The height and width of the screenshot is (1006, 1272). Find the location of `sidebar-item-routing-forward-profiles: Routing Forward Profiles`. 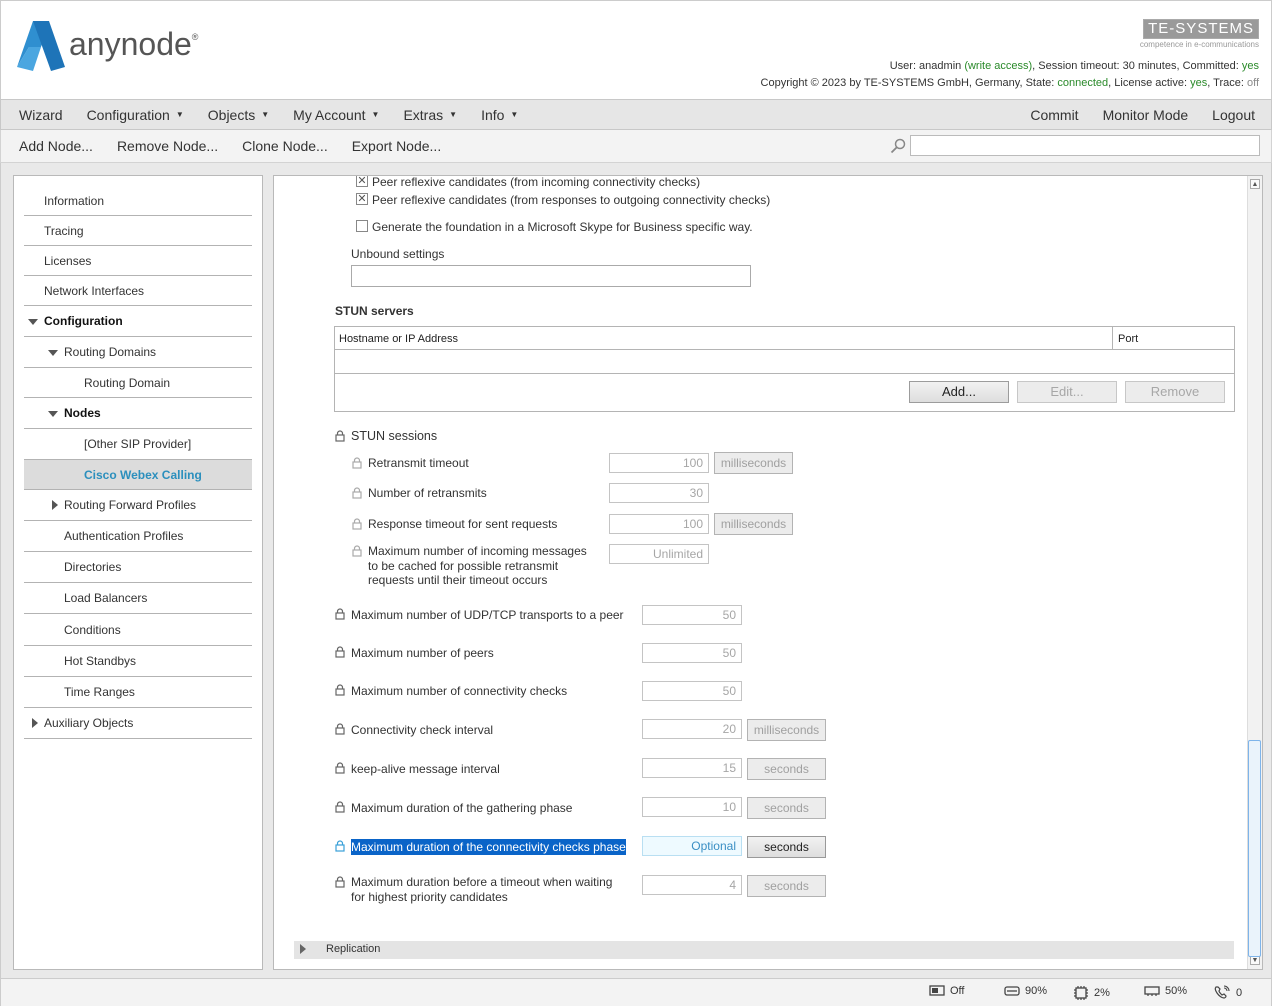

sidebar-item-routing-forward-profiles: Routing Forward Profiles is located at coordinates (138, 505).